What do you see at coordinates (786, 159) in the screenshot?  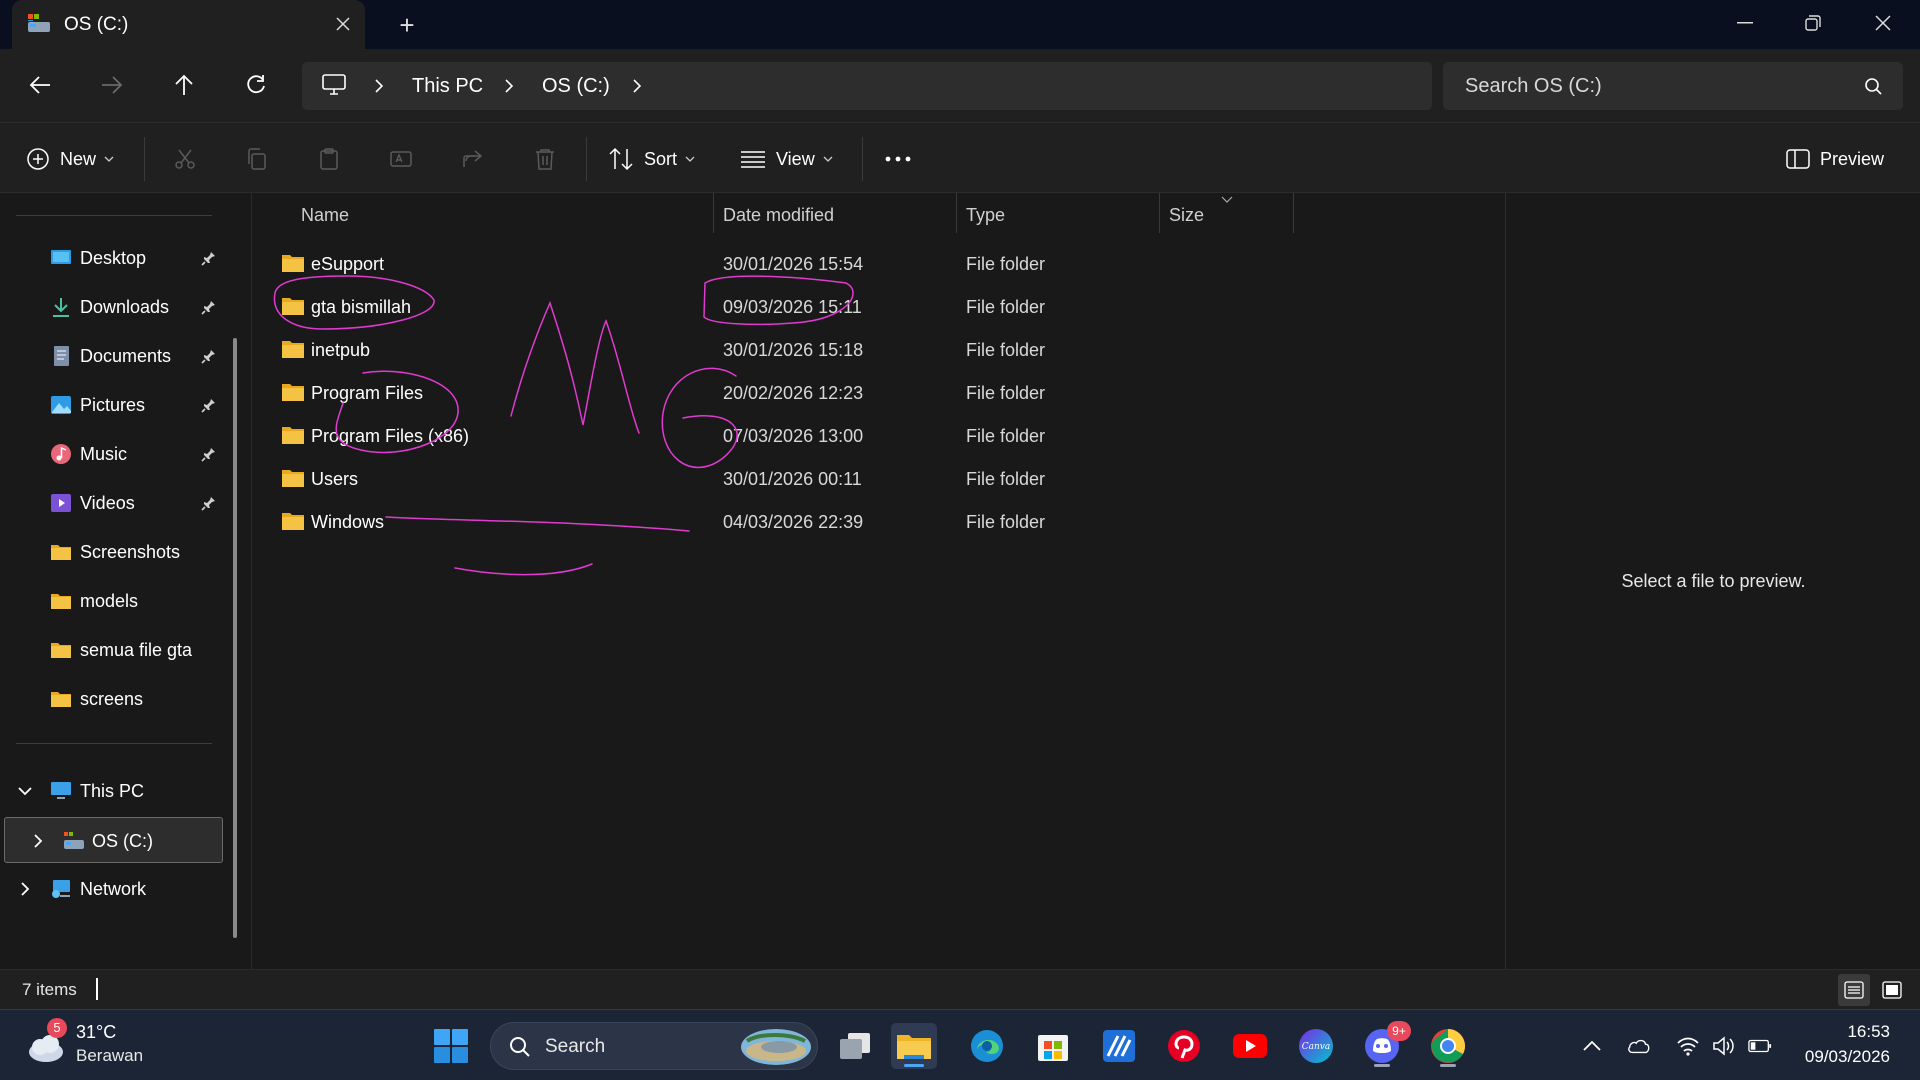 I see `view-button: View` at bounding box center [786, 159].